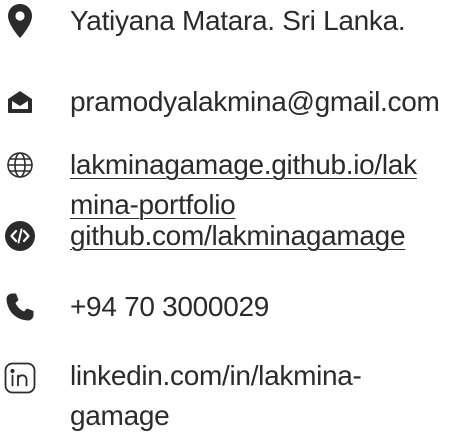  I want to click on linkedin-text-line-1: linkedin.com/in/lakmina-, so click(216, 375).